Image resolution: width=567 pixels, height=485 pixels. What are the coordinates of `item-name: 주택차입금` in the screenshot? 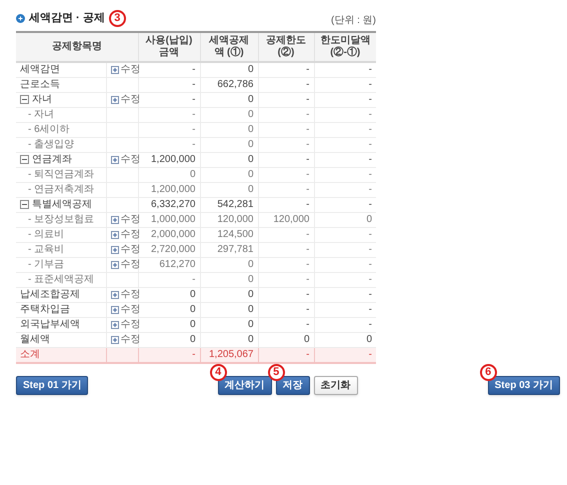 It's located at (45, 310).